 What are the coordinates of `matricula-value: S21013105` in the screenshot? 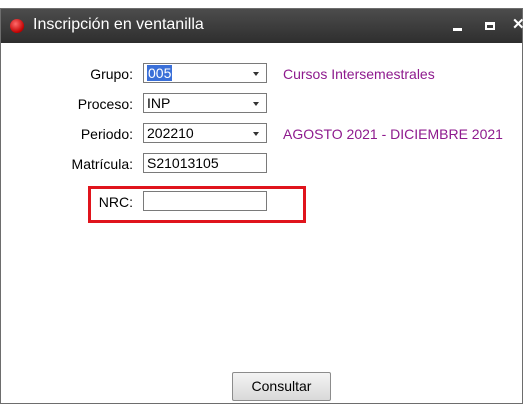 It's located at (183, 163).